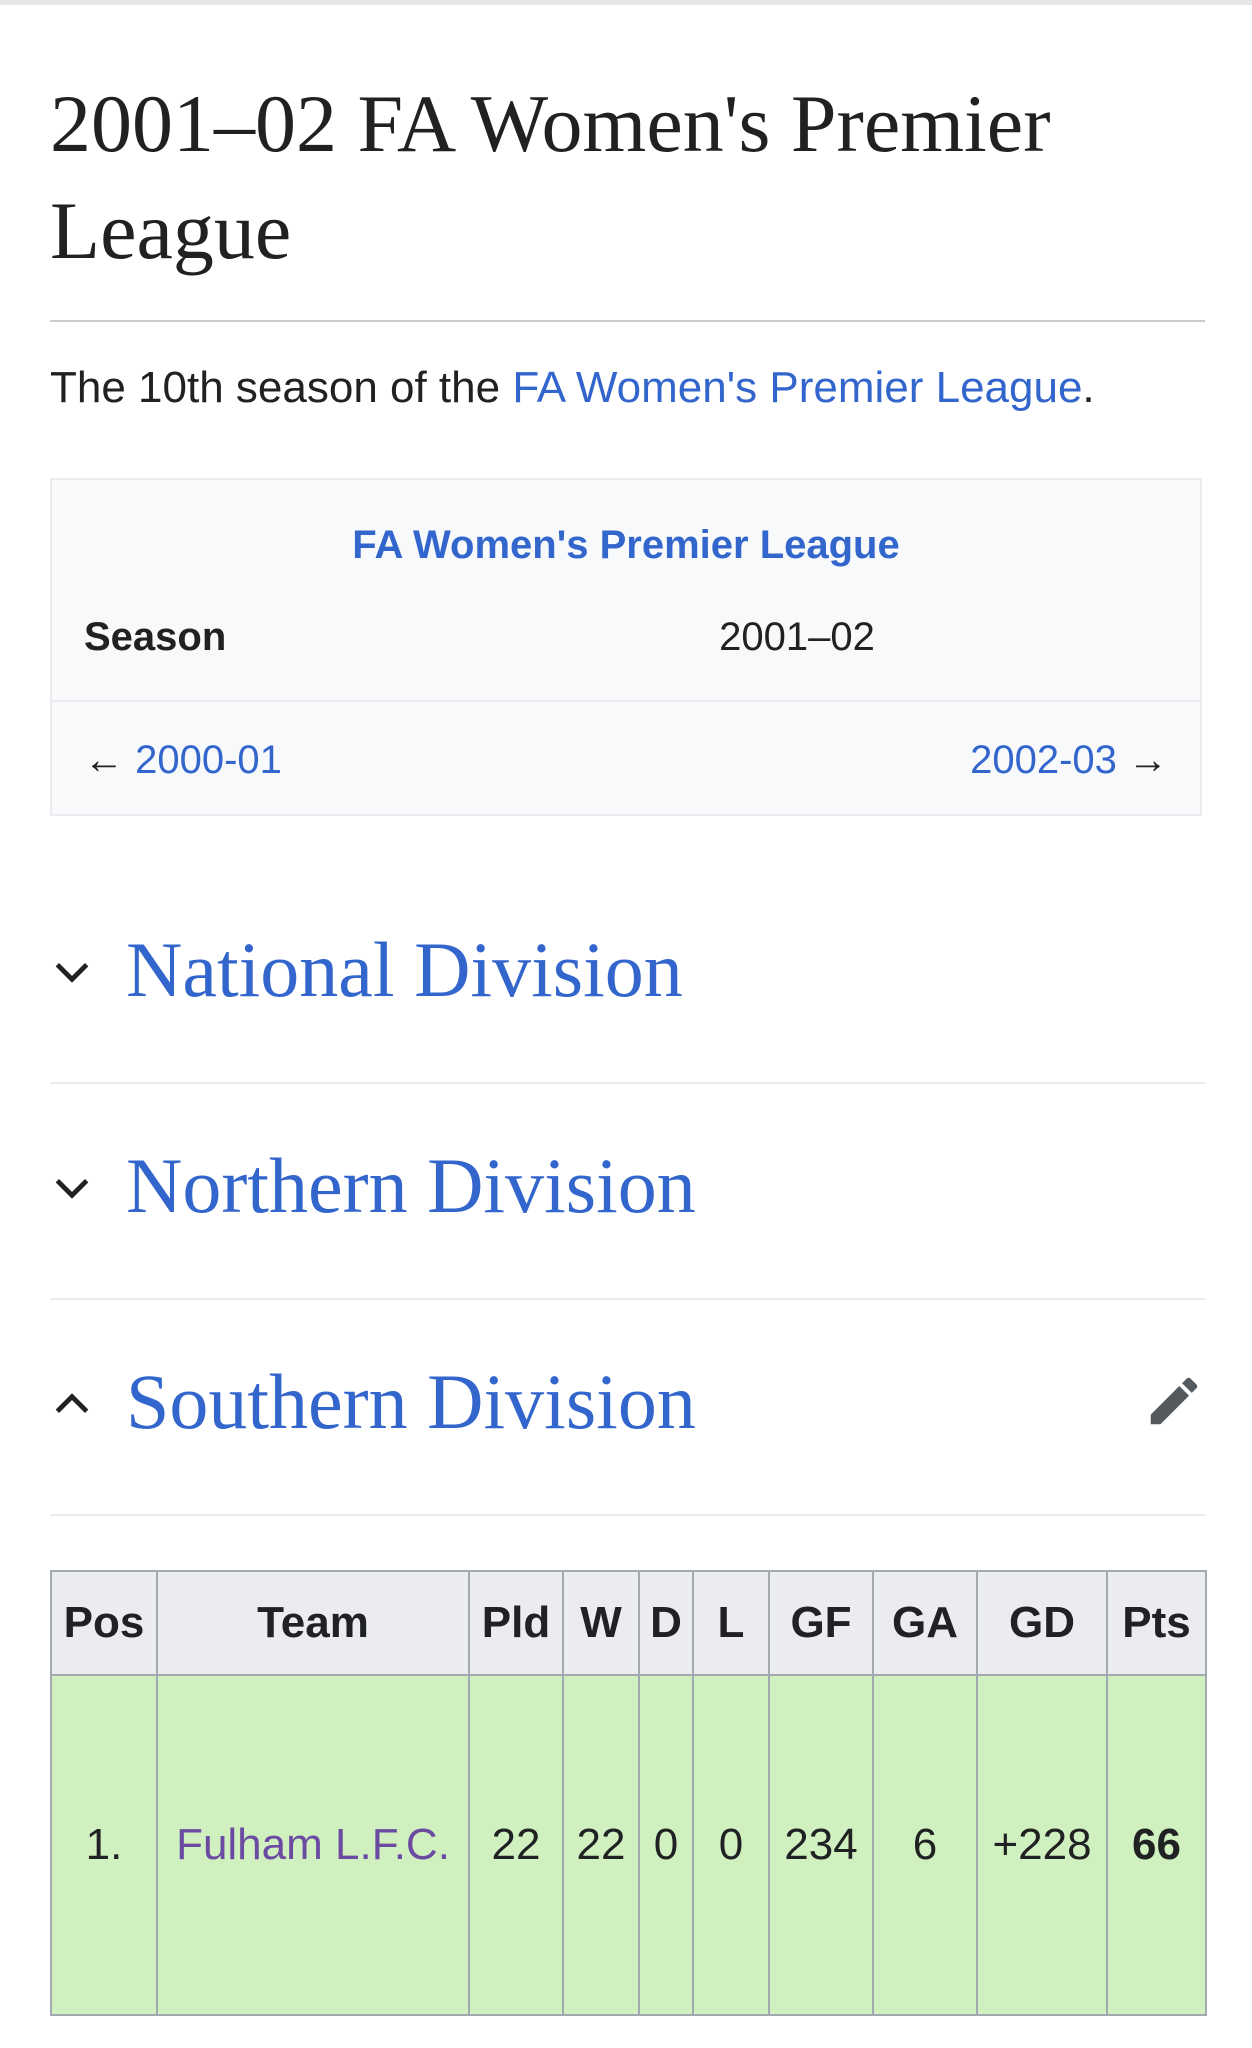  What do you see at coordinates (1088, 387) in the screenshot?
I see `intro-period: .` at bounding box center [1088, 387].